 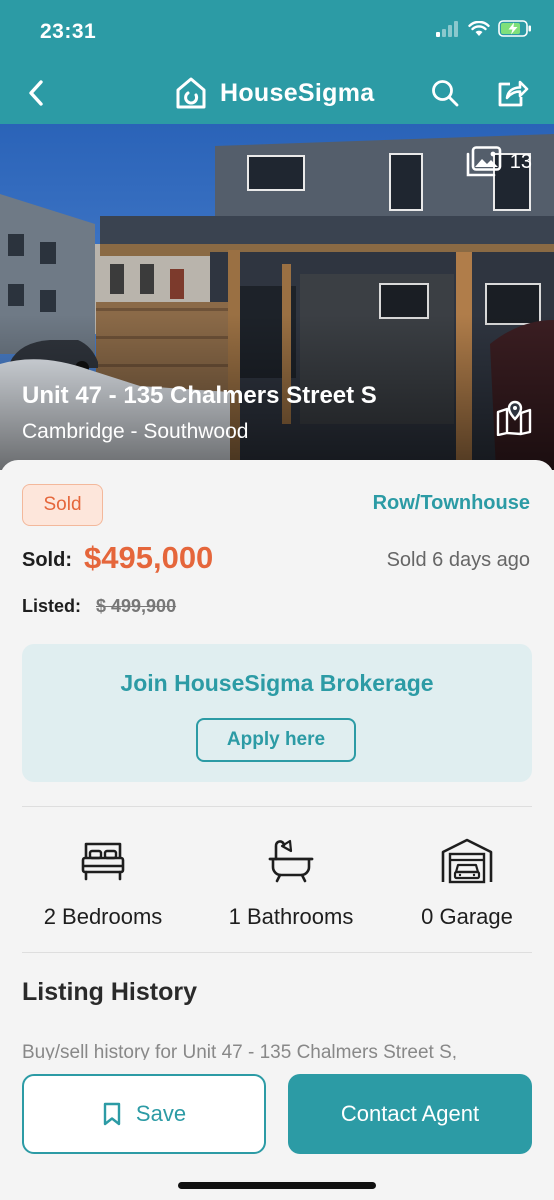 I want to click on sold-price: $495,000, so click(x=149, y=557).